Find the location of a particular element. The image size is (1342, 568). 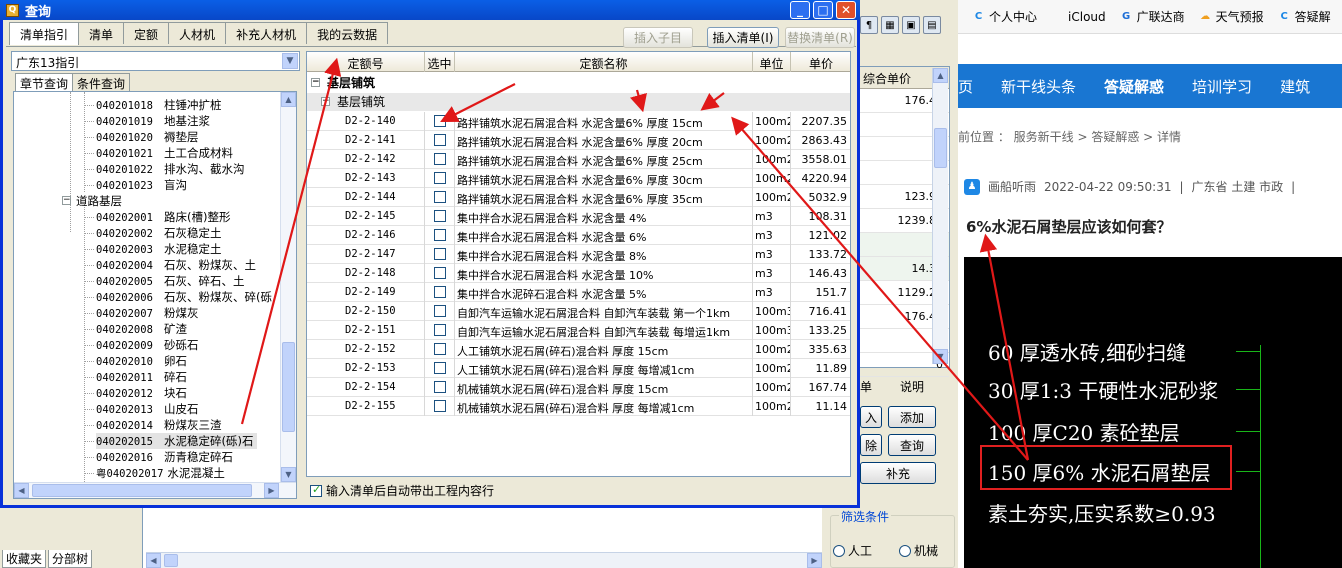

background-horizontal-scrollbar: ◀ ▶ is located at coordinates (484, 560).